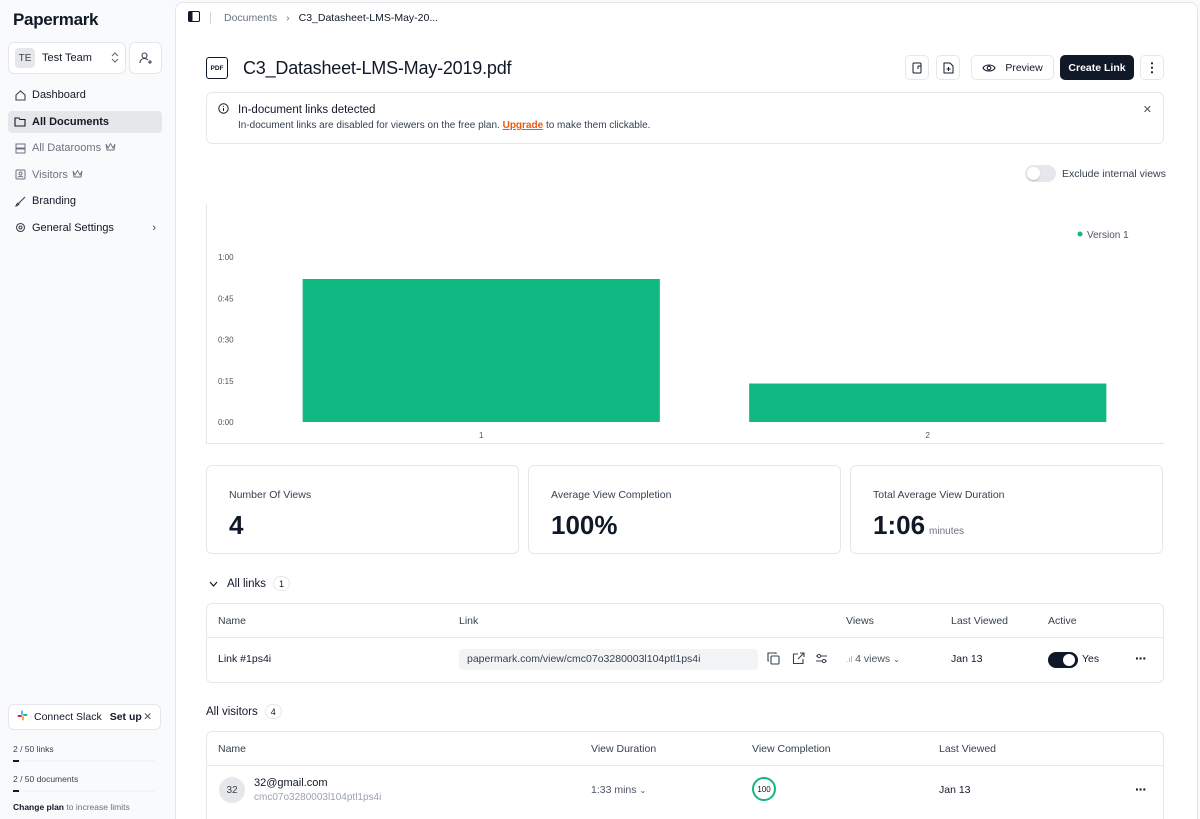 Image resolution: width=1200 pixels, height=819 pixels. I want to click on external-link-icon, so click(798, 660).